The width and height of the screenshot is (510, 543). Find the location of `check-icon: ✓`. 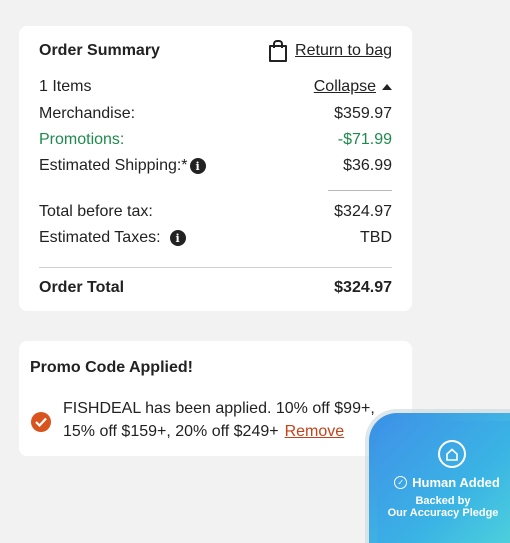

check-icon: ✓ is located at coordinates (401, 482).